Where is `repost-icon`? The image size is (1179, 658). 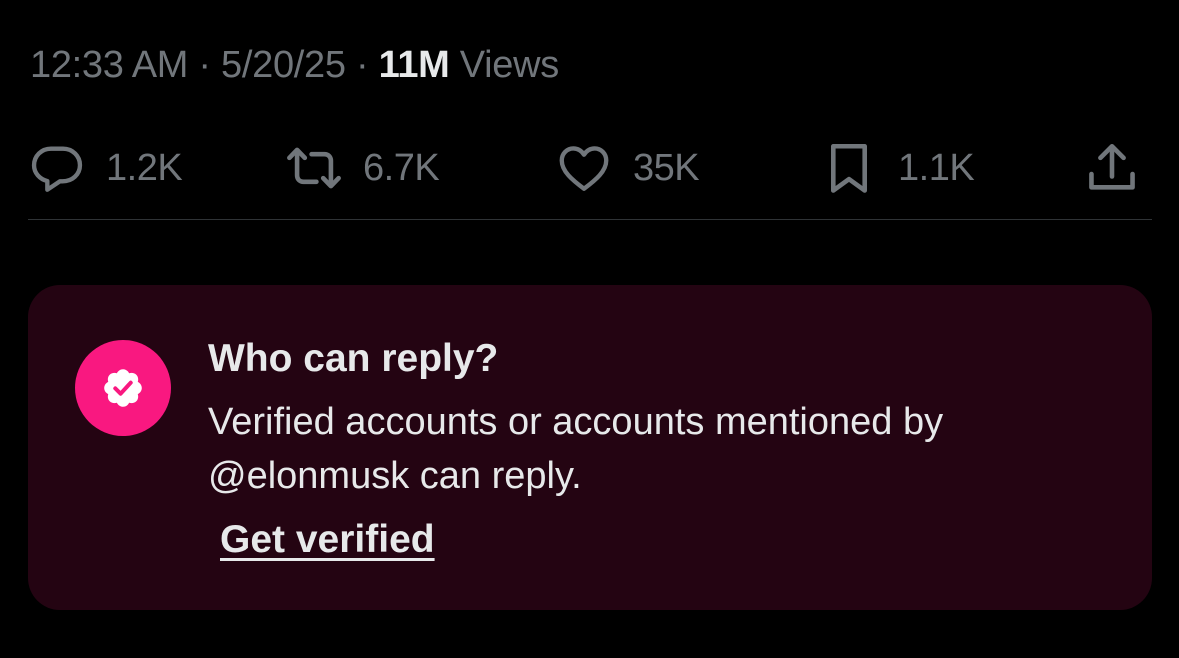 repost-icon is located at coordinates (314, 168).